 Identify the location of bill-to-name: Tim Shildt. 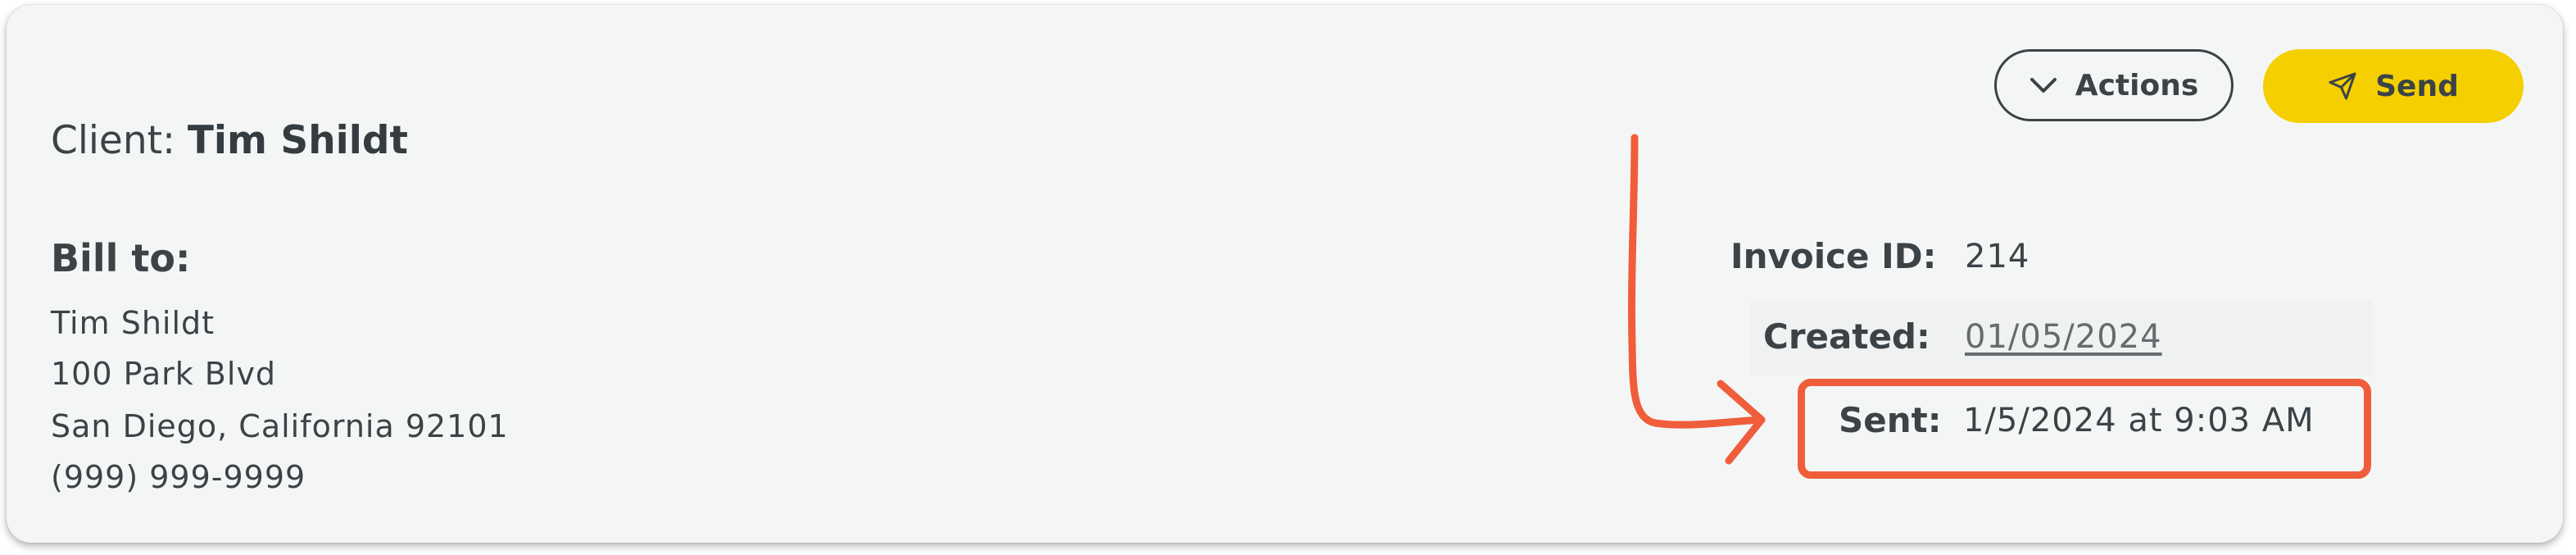
(133, 323).